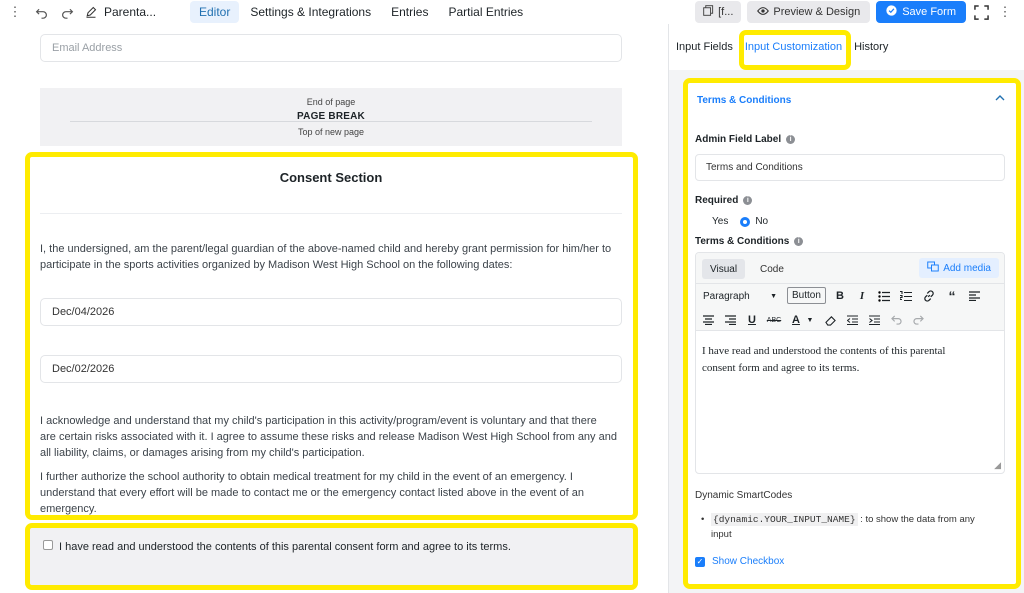 The width and height of the screenshot is (1024, 593). I want to click on editor-tab-visual: Visual, so click(724, 269).